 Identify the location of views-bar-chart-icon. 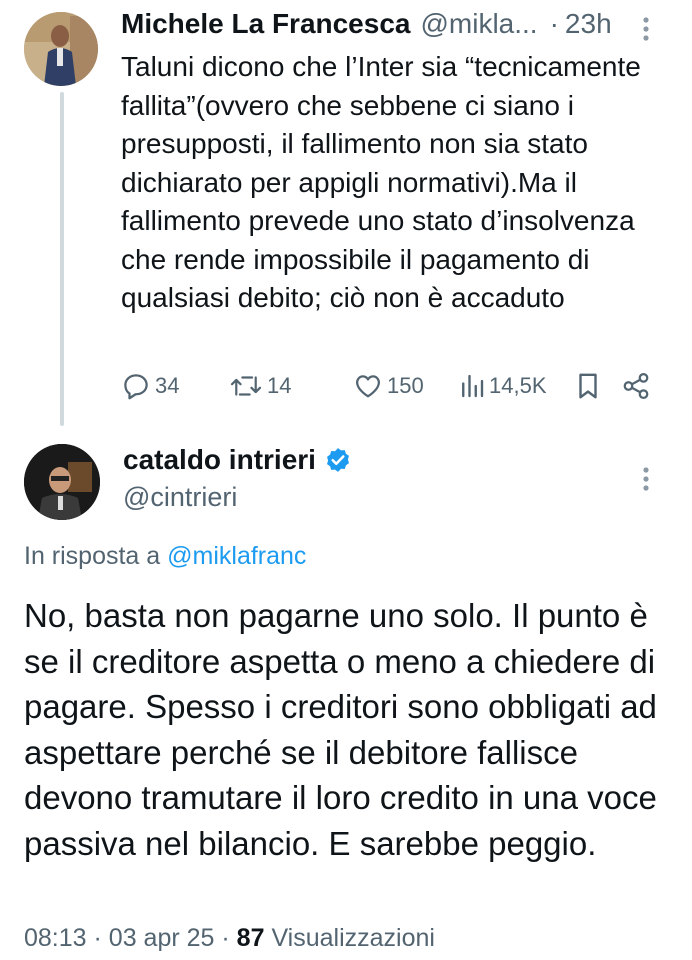
(473, 386).